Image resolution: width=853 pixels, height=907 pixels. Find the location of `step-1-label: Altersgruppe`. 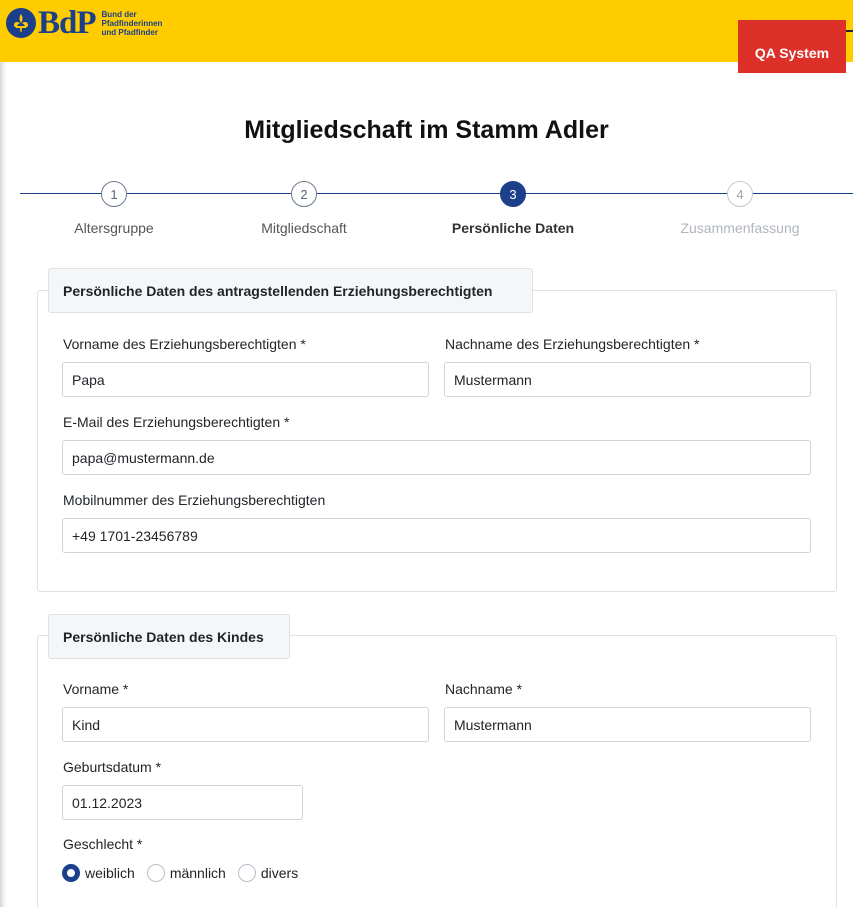

step-1-label: Altersgruppe is located at coordinates (113, 228).